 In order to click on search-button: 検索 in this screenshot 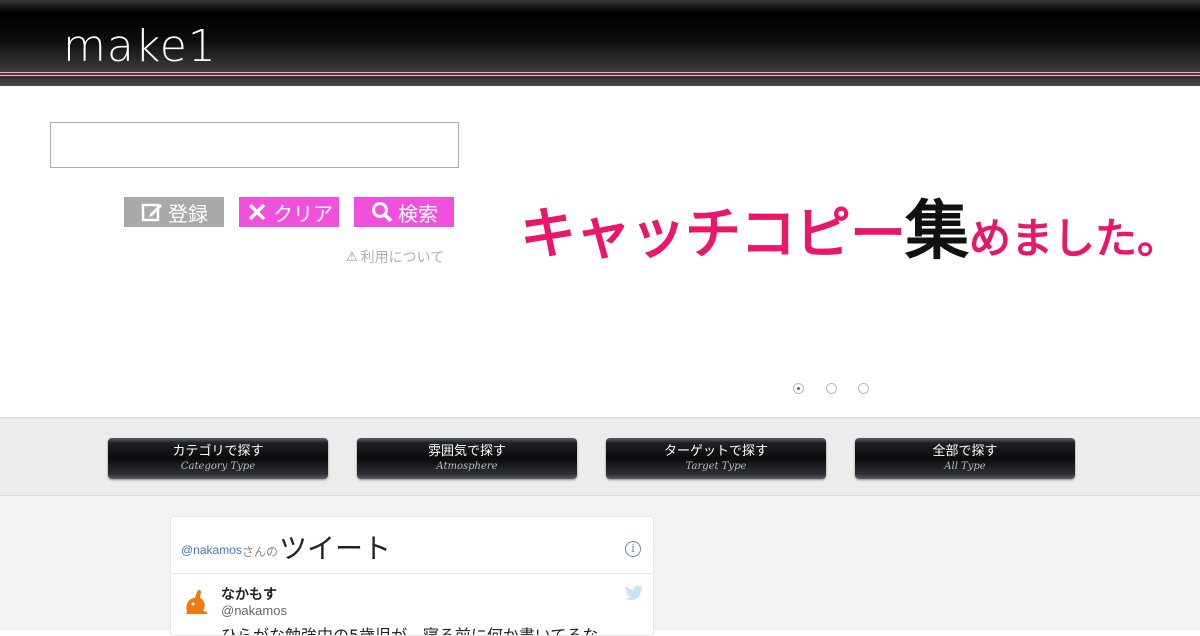, I will do `click(404, 212)`.